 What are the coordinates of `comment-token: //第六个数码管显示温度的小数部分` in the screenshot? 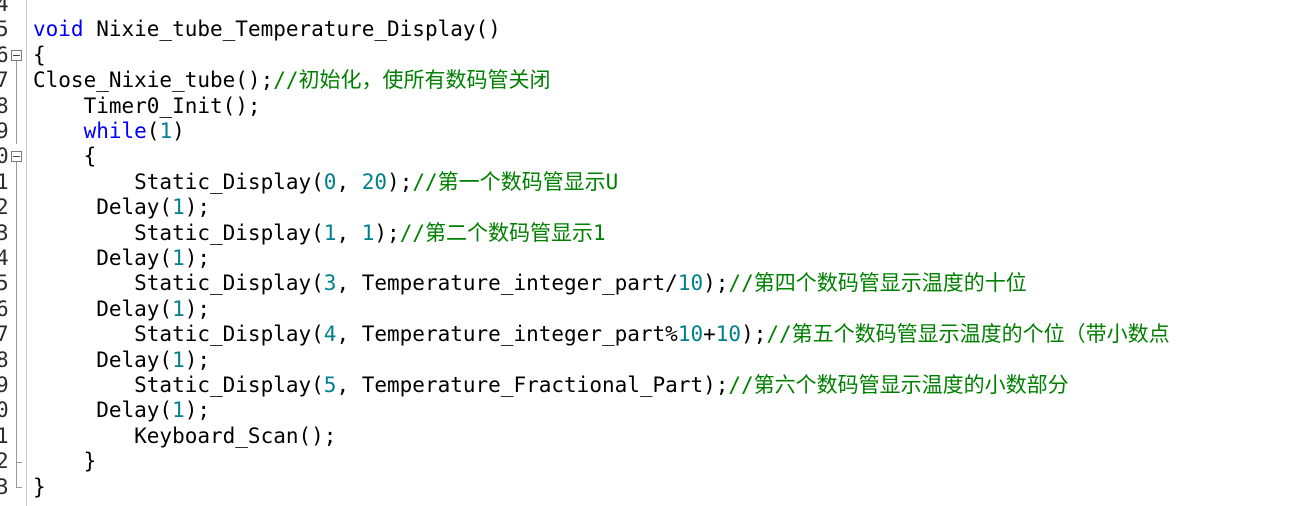 It's located at (898, 385).